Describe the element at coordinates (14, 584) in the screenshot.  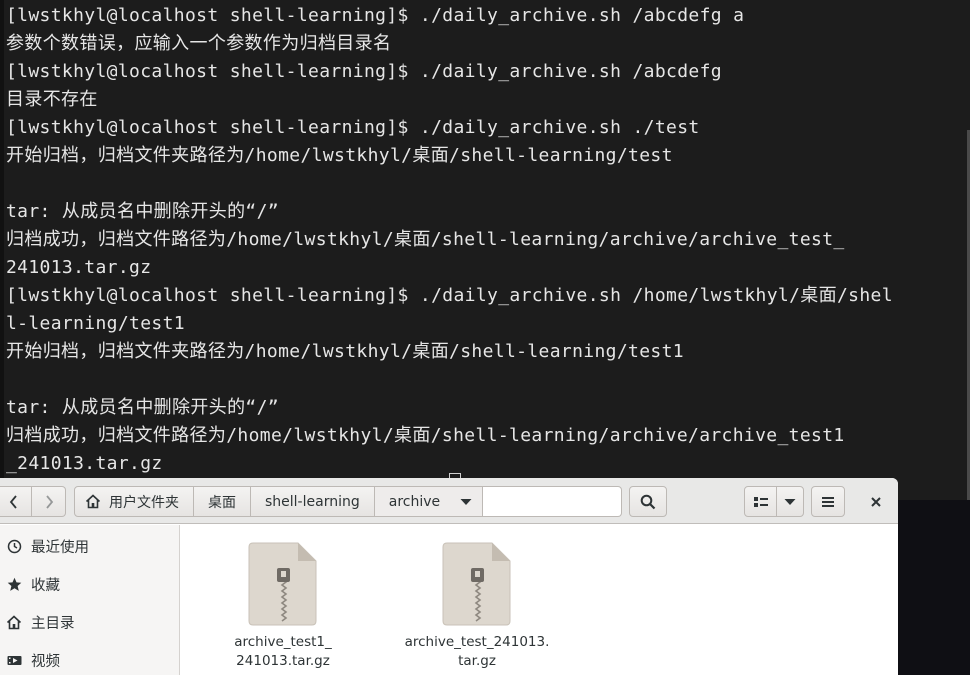
I see `star-icon` at that location.